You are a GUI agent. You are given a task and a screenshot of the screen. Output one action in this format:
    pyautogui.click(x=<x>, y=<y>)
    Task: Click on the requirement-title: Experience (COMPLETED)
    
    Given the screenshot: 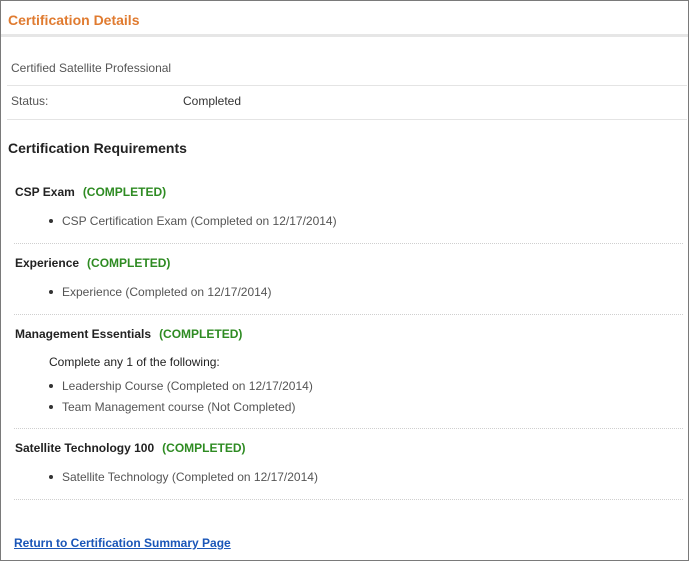 What is the action you would take?
    pyautogui.click(x=92, y=263)
    